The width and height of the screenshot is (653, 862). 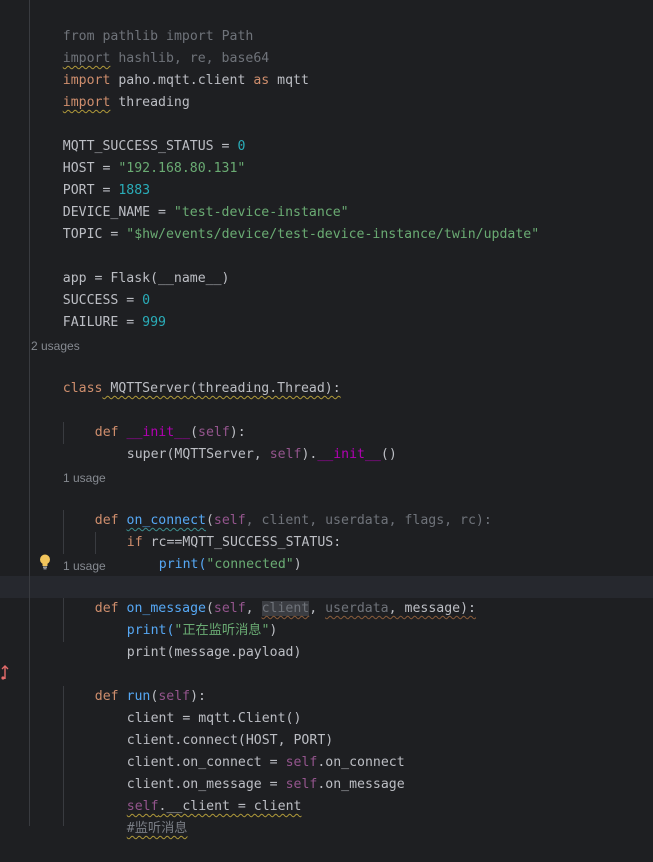 I want to click on code-line: #监听消息, so click(x=141, y=816).